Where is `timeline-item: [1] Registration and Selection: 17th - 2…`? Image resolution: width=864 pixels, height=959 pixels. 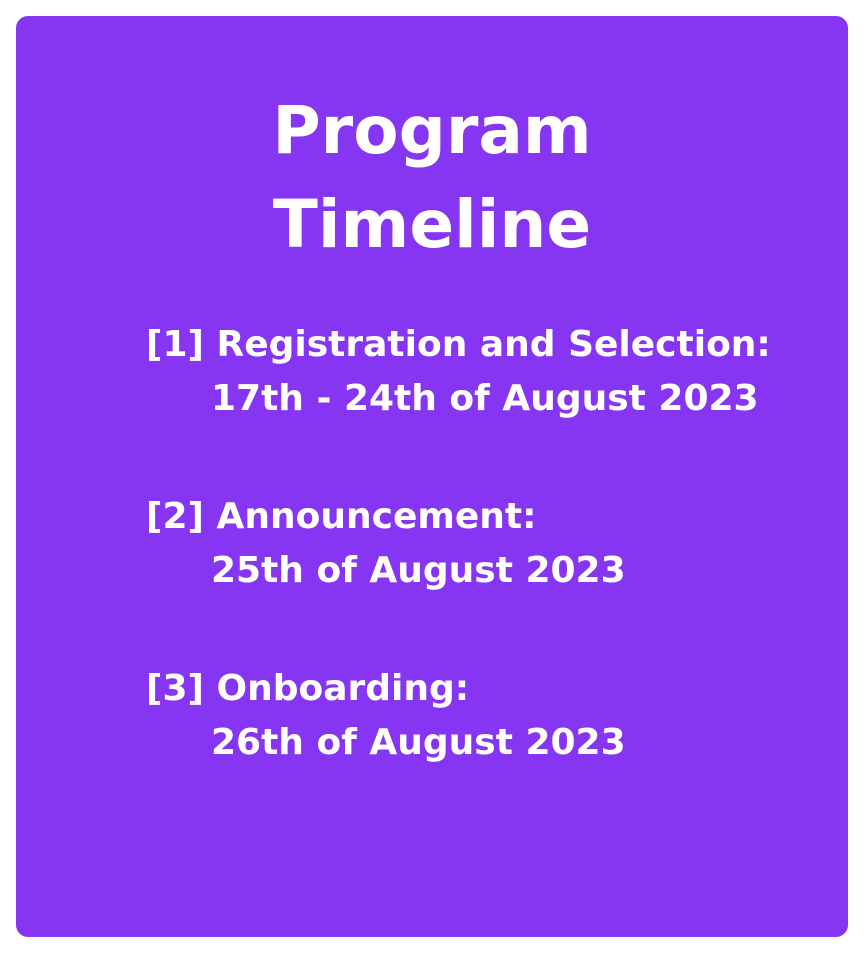
timeline-item: [1] Registration and Selection: 17th - 2… is located at coordinates (458, 372).